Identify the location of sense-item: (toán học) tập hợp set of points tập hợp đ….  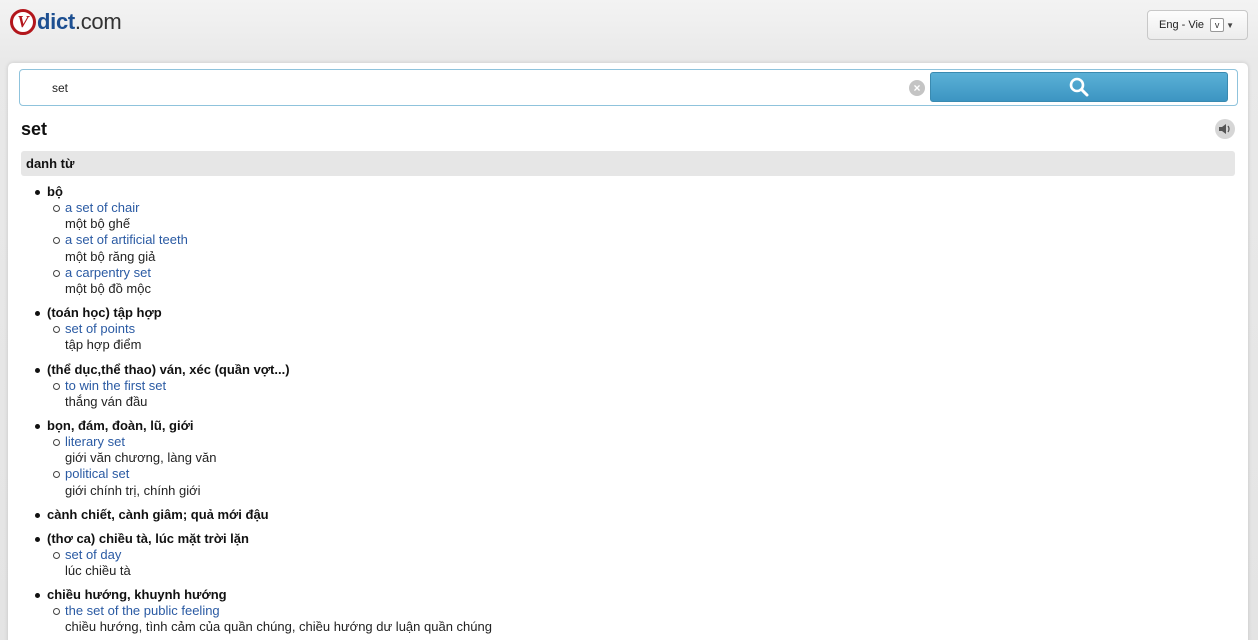
(616, 329).